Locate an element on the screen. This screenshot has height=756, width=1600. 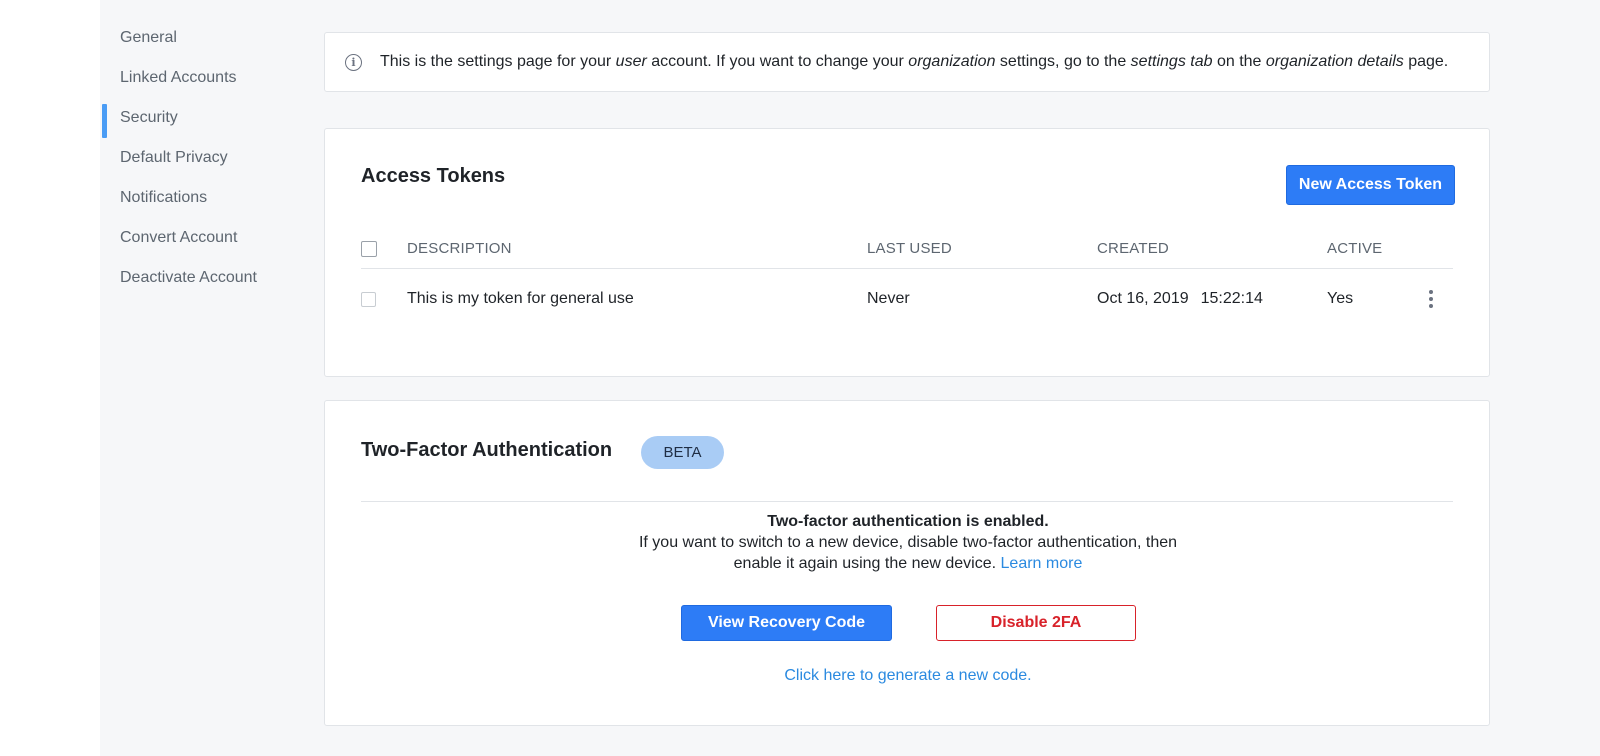
column-header-active: ACTIVE is located at coordinates (1354, 248).